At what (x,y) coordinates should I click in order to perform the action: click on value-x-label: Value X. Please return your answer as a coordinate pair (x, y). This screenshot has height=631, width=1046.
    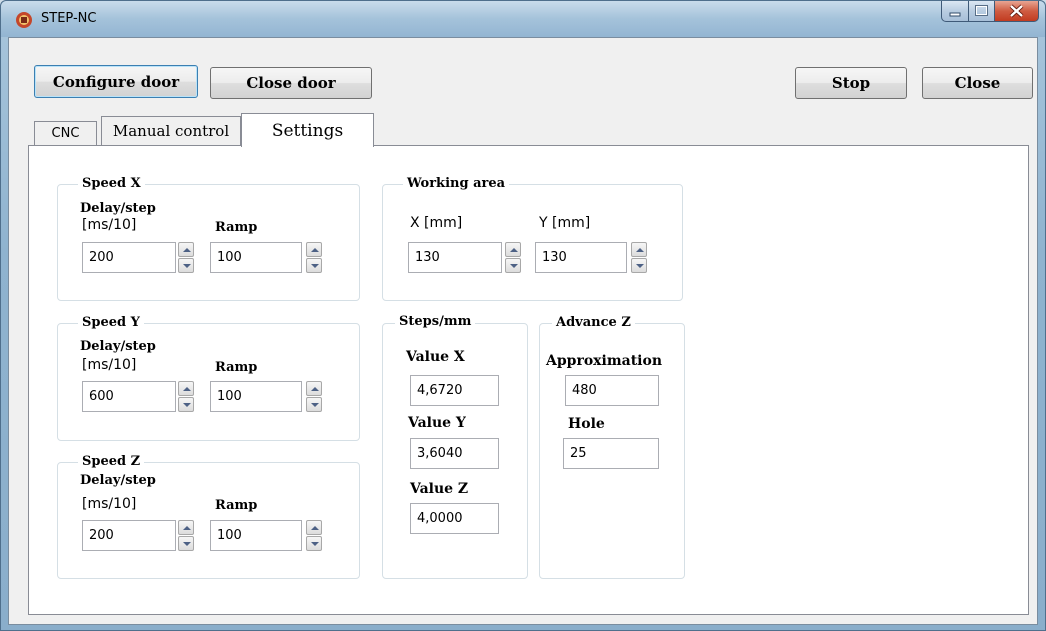
    Looking at the image, I should click on (435, 357).